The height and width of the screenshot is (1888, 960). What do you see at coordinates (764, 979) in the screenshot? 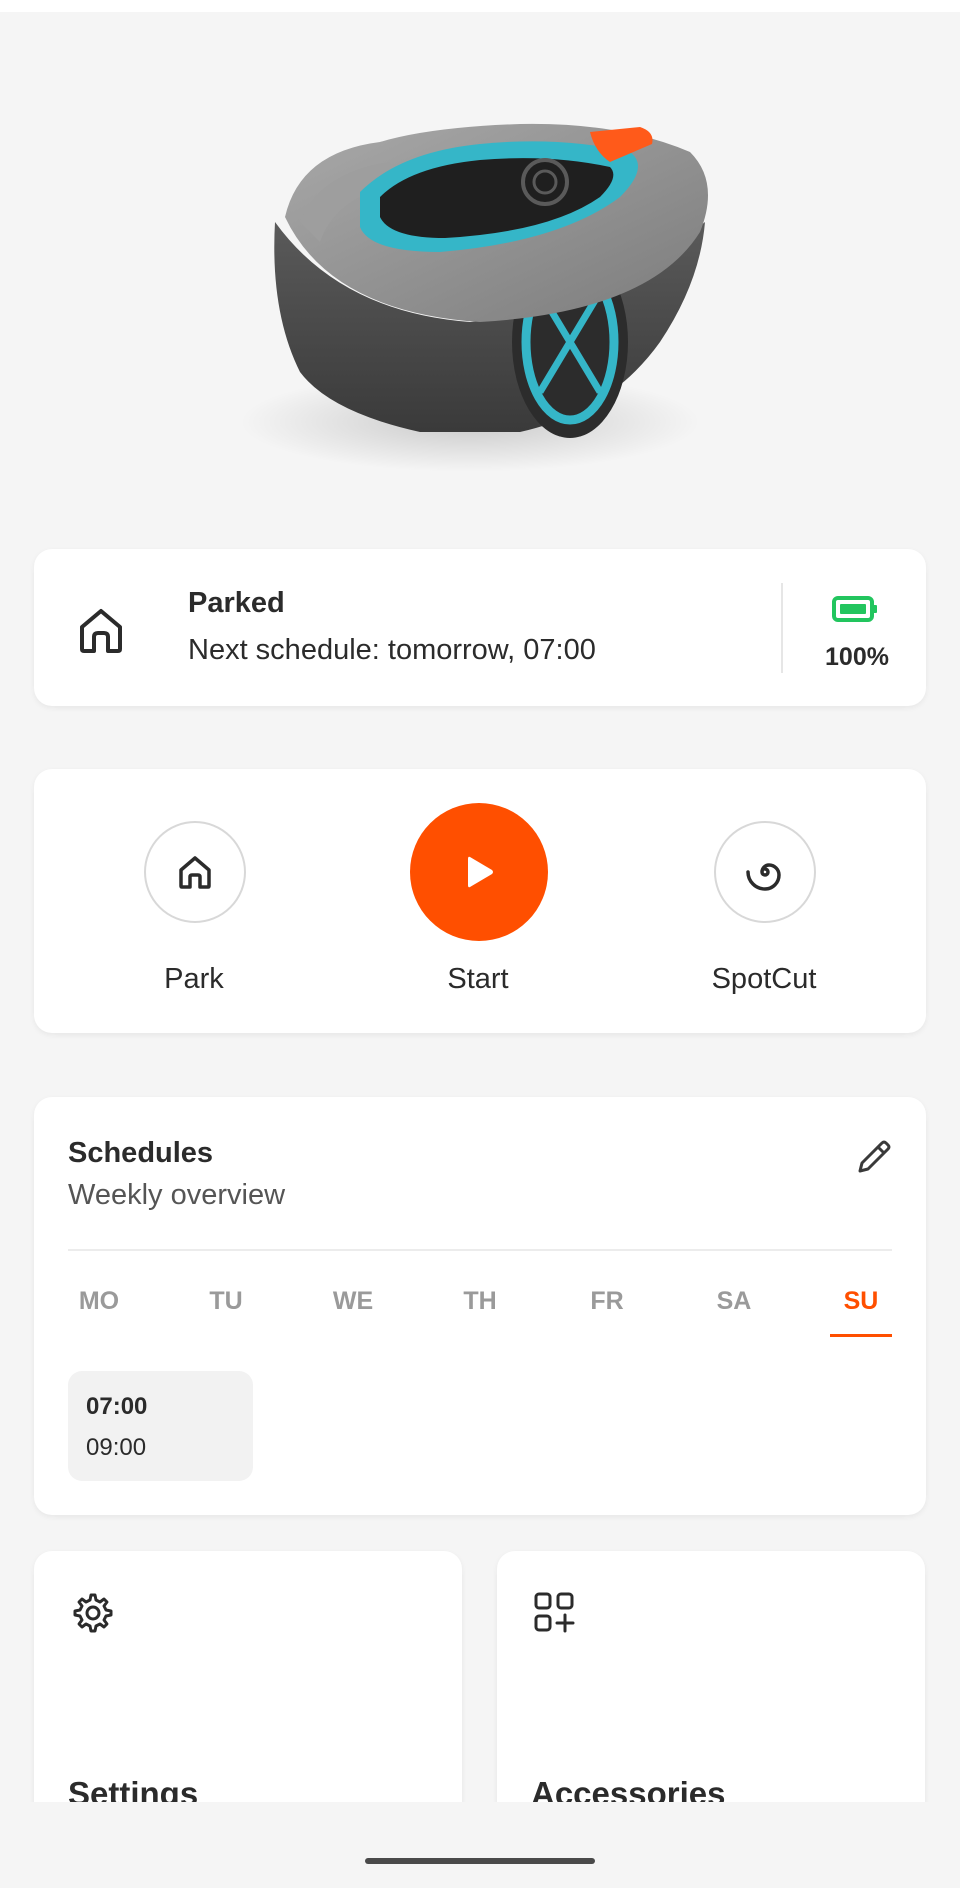
I see `spotcut-label: SpotCut` at bounding box center [764, 979].